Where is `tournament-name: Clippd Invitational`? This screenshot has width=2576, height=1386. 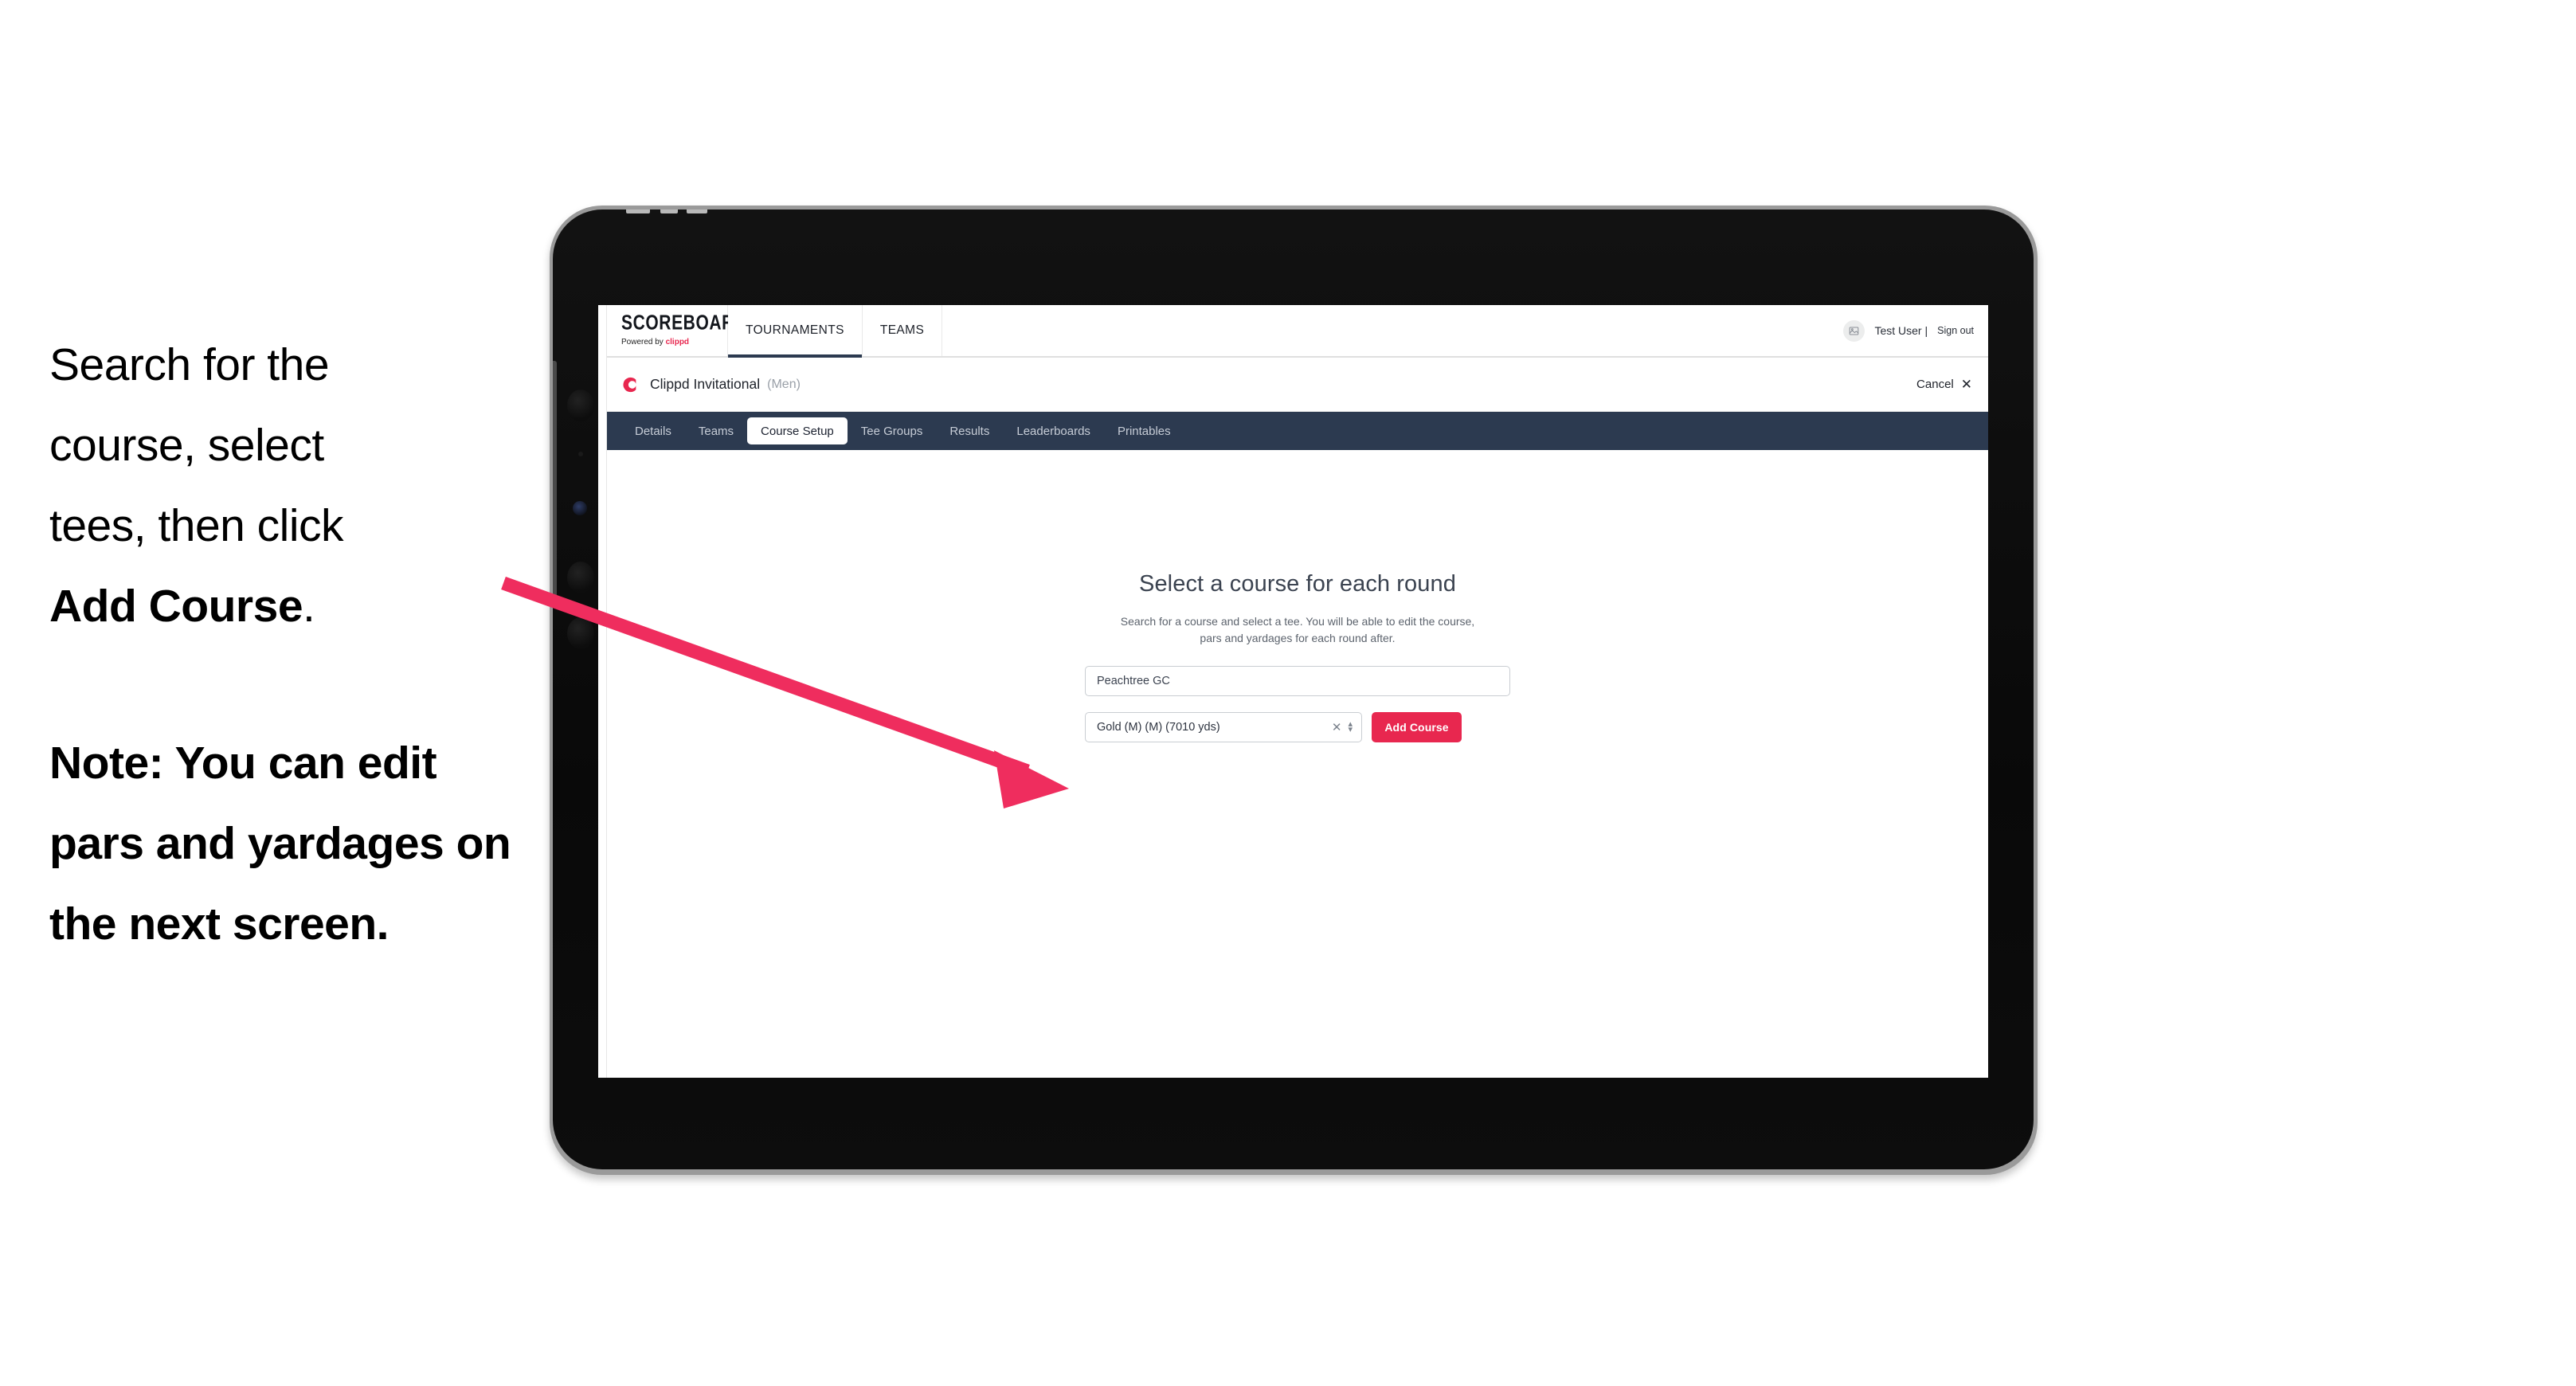 tournament-name: Clippd Invitational is located at coordinates (705, 384).